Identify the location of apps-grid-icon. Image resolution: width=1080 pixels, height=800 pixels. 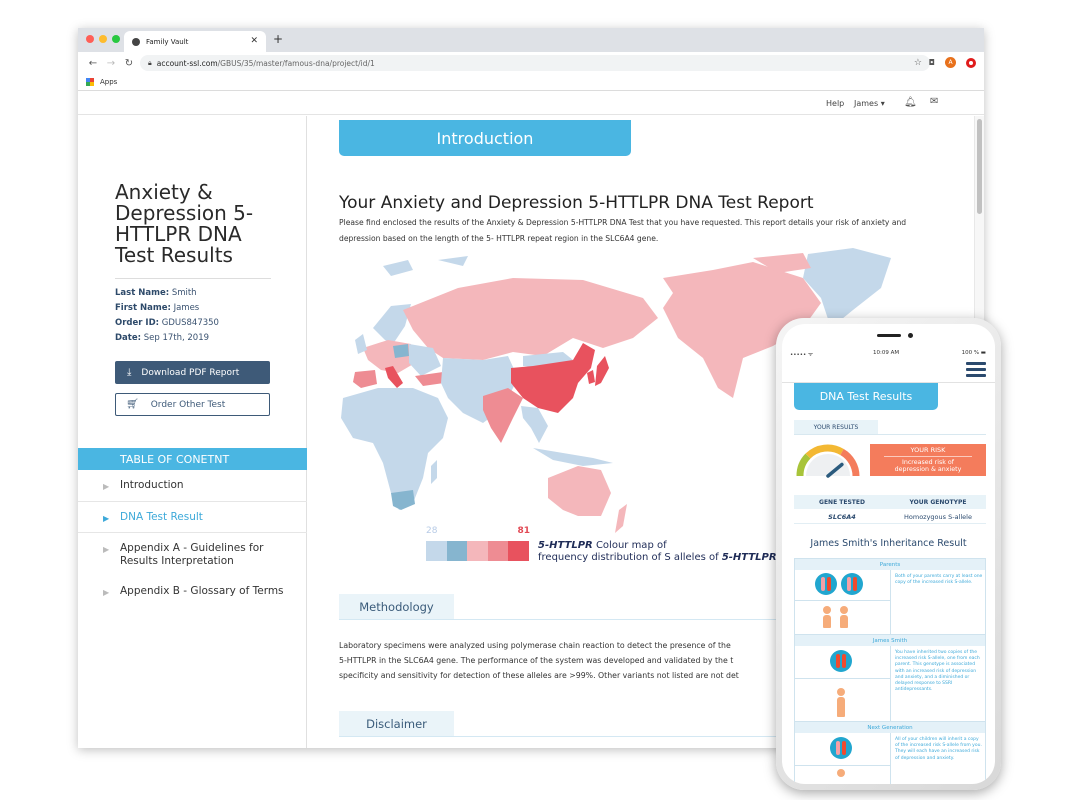
(90, 82).